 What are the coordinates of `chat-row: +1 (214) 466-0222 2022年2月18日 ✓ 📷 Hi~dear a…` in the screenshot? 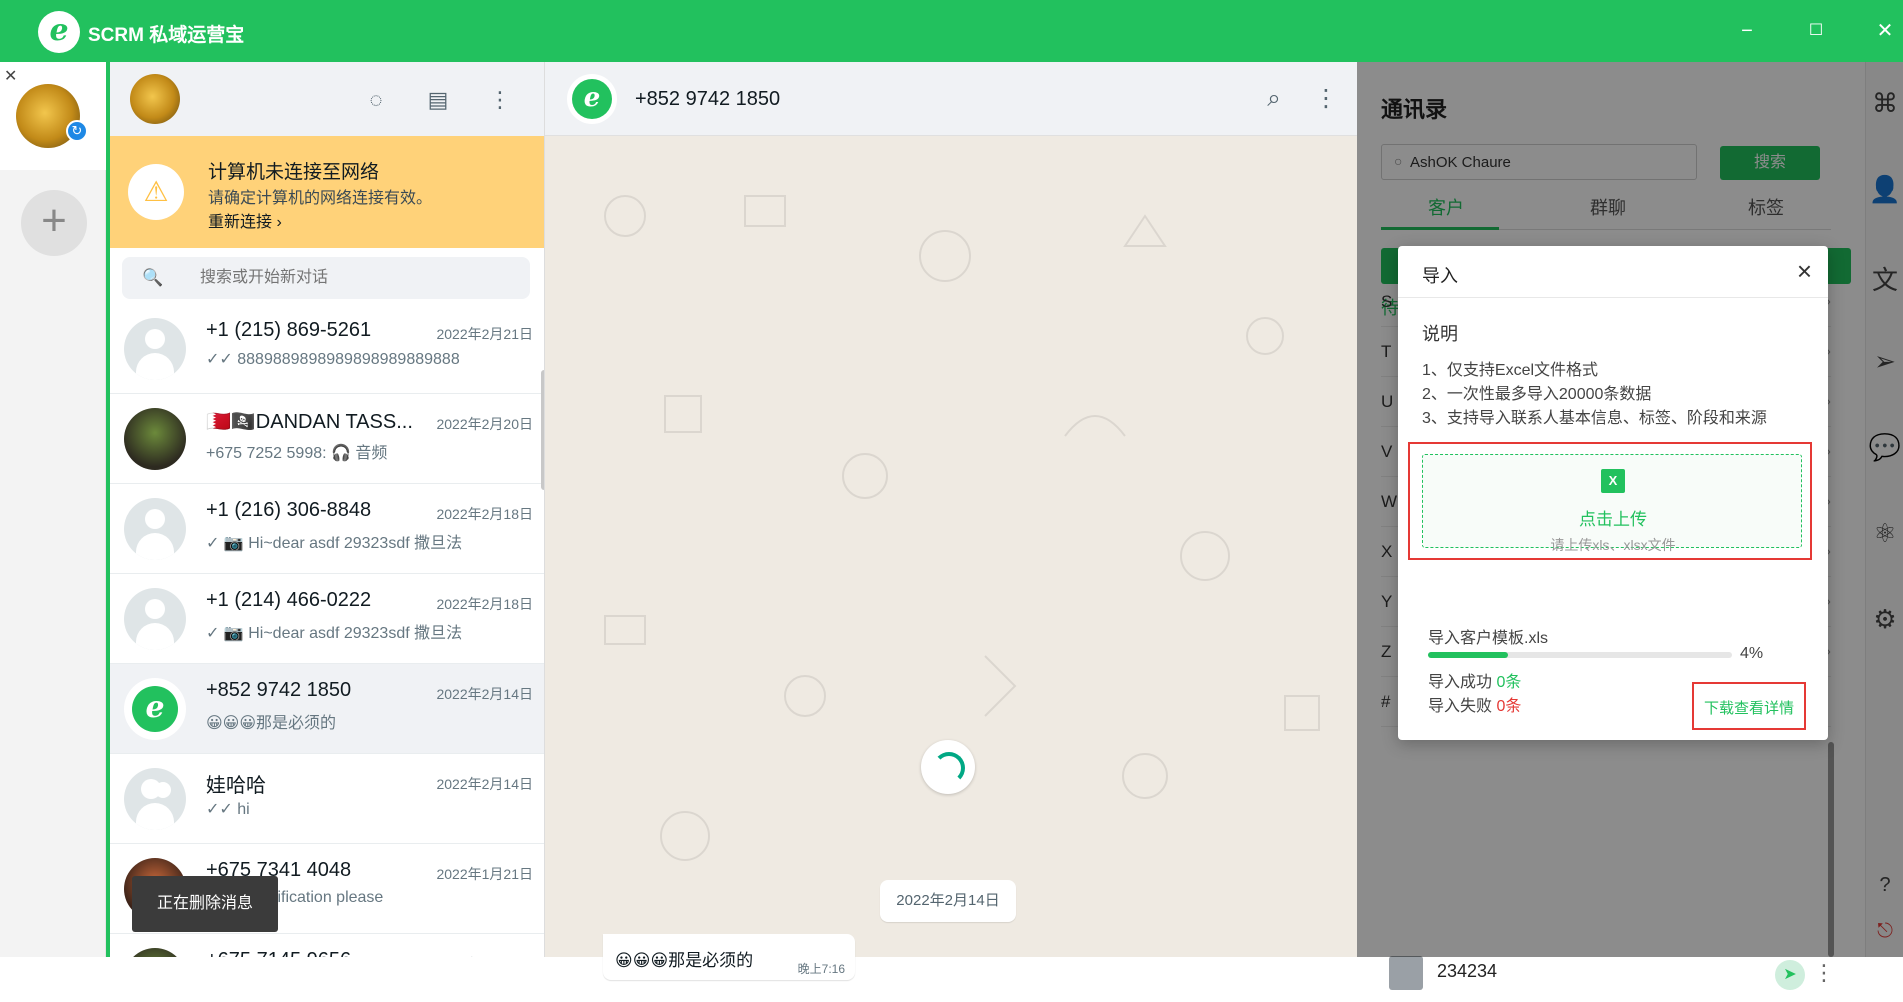 It's located at (327, 619).